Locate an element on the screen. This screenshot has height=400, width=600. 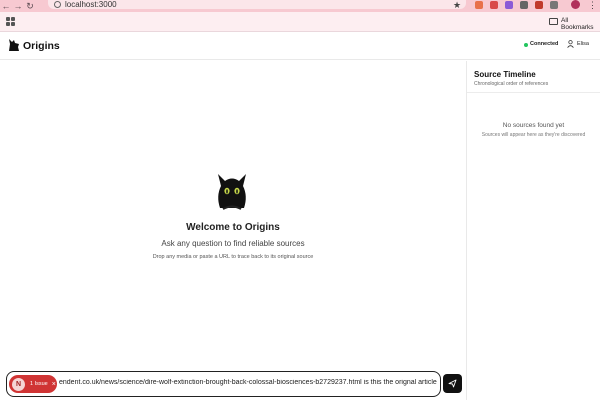
profile-avatar is located at coordinates (575, 4).